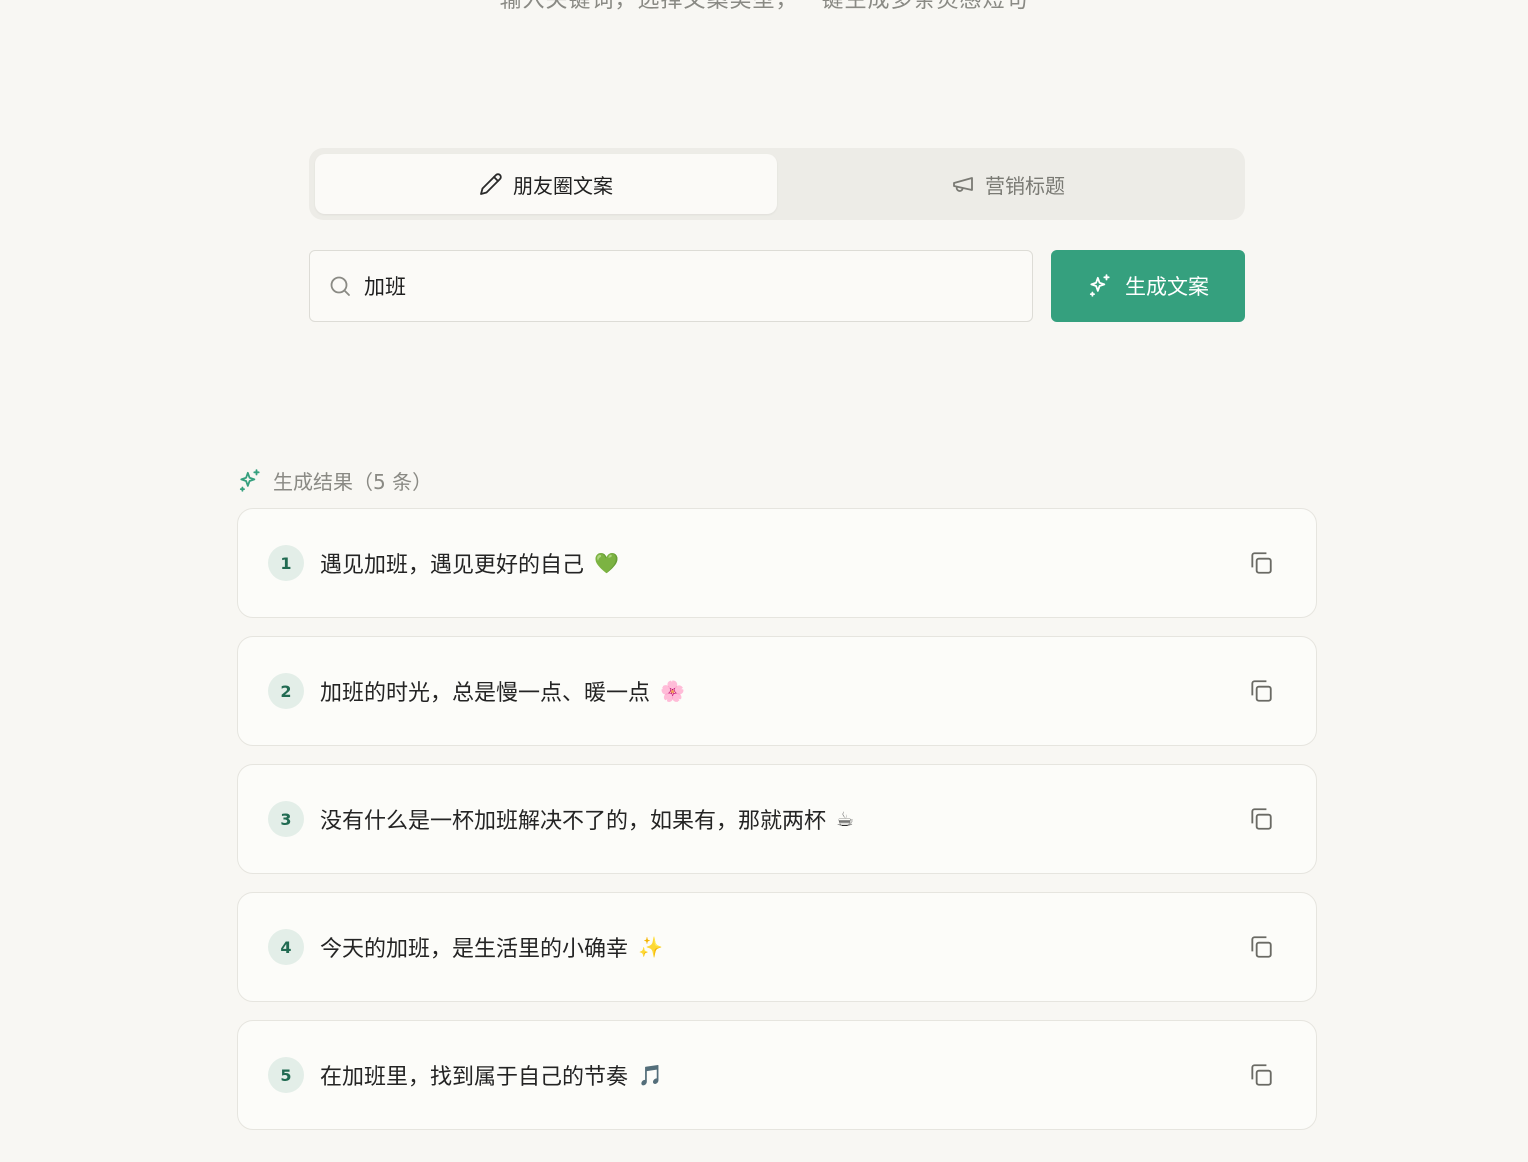  I want to click on result-emoji: 🌸, so click(672, 691).